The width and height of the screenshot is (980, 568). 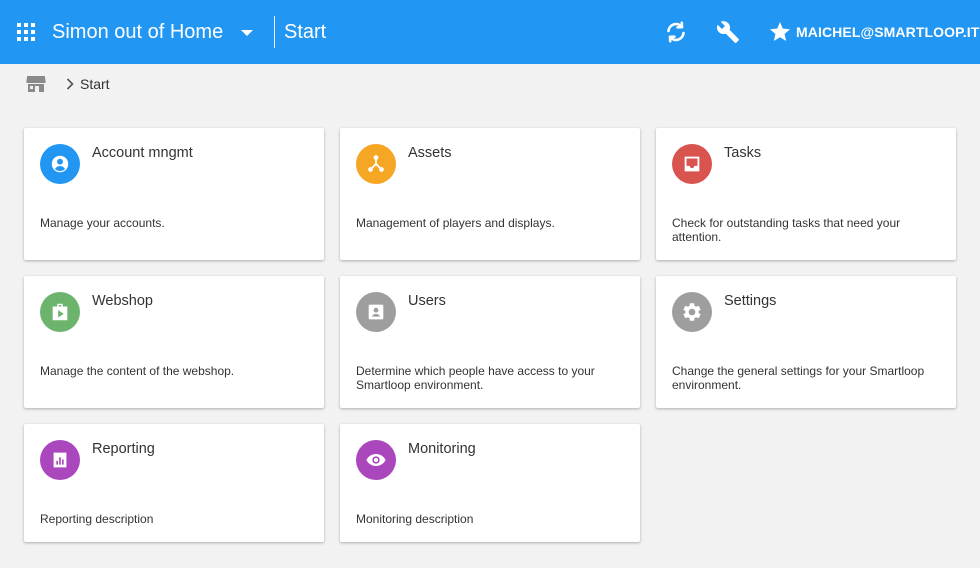 What do you see at coordinates (442, 449) in the screenshot?
I see `card-title: Monitoring` at bounding box center [442, 449].